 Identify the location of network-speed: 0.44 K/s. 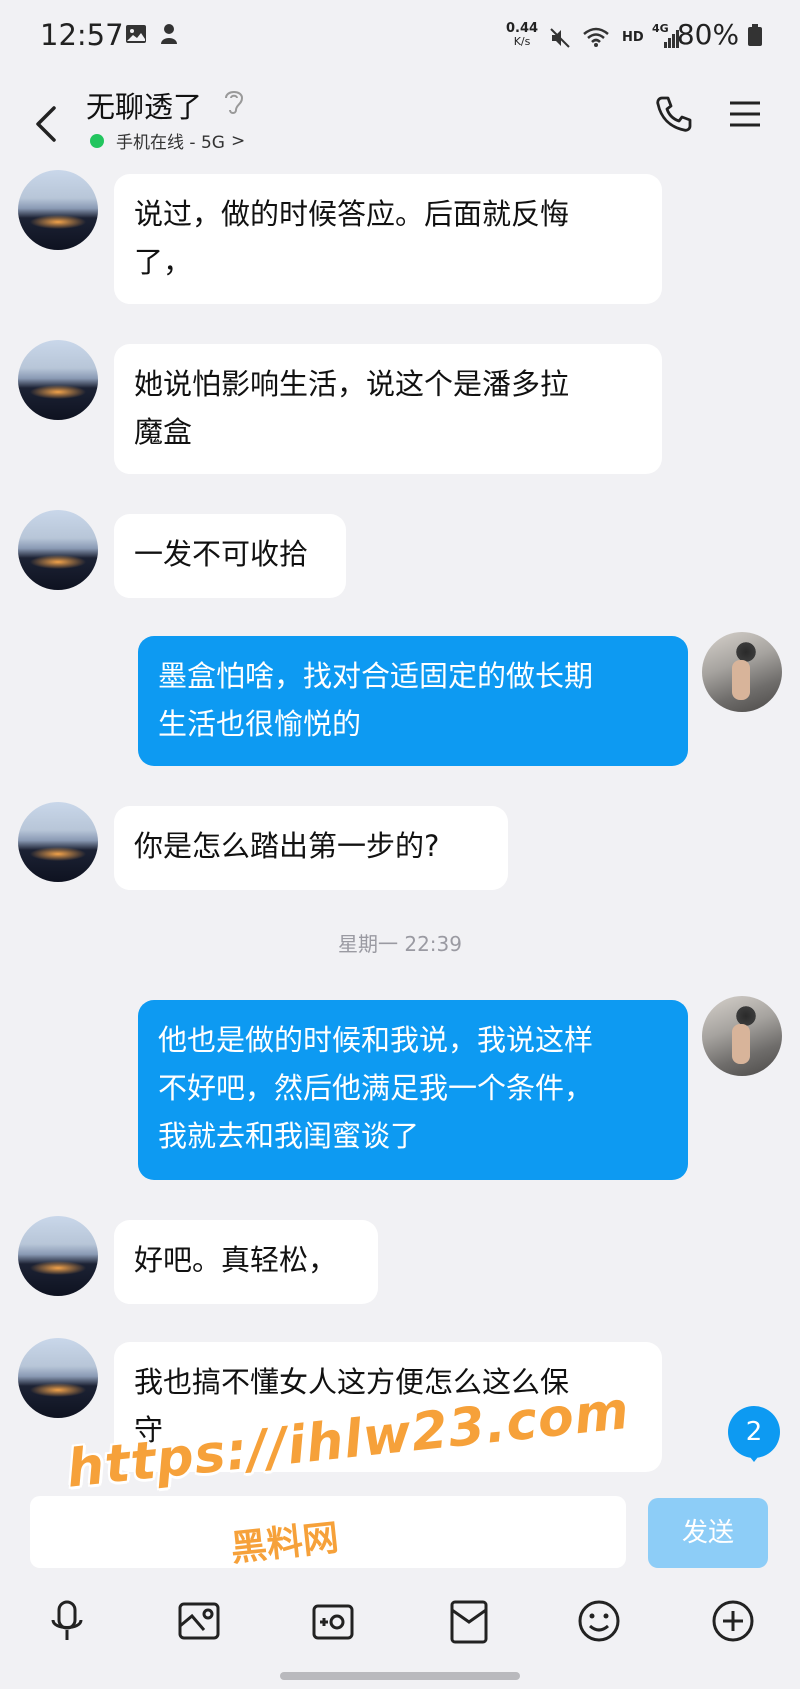
(522, 34).